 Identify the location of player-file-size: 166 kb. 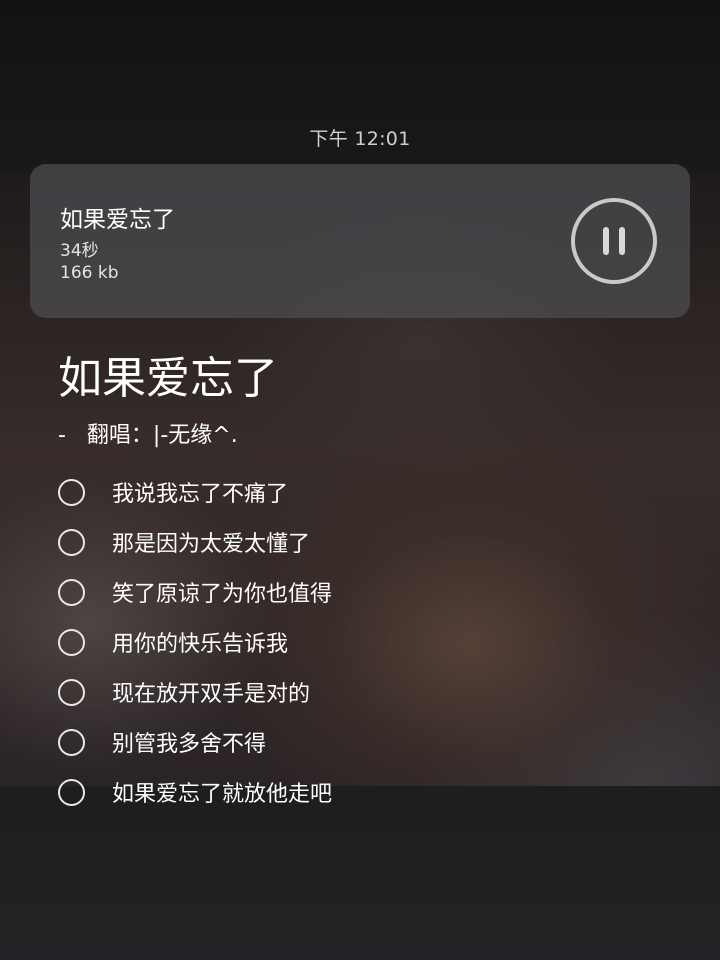
(89, 273).